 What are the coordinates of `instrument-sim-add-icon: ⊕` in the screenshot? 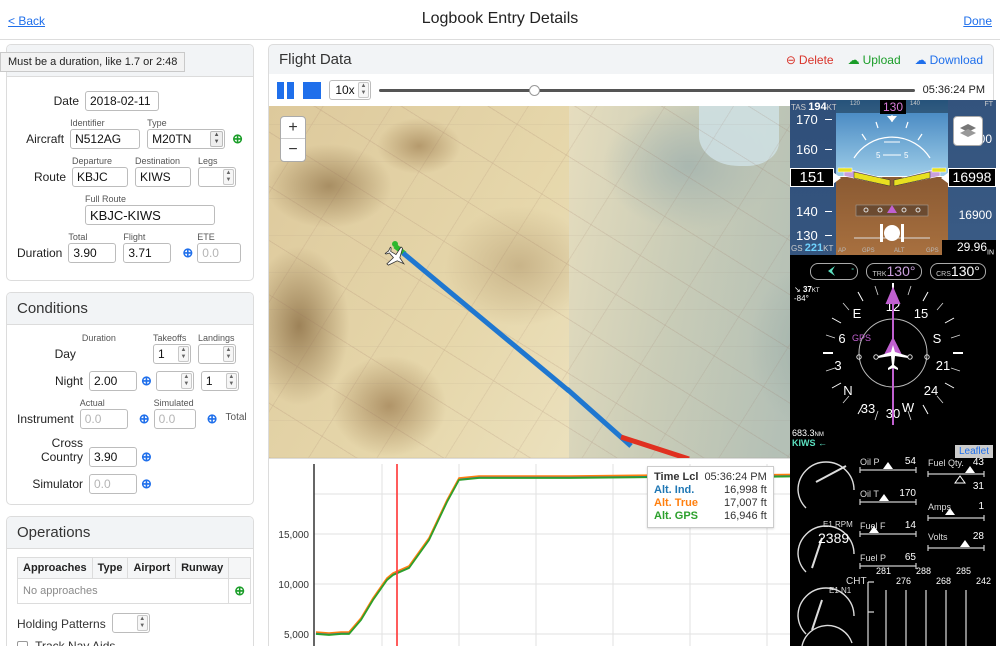 It's located at (212, 419).